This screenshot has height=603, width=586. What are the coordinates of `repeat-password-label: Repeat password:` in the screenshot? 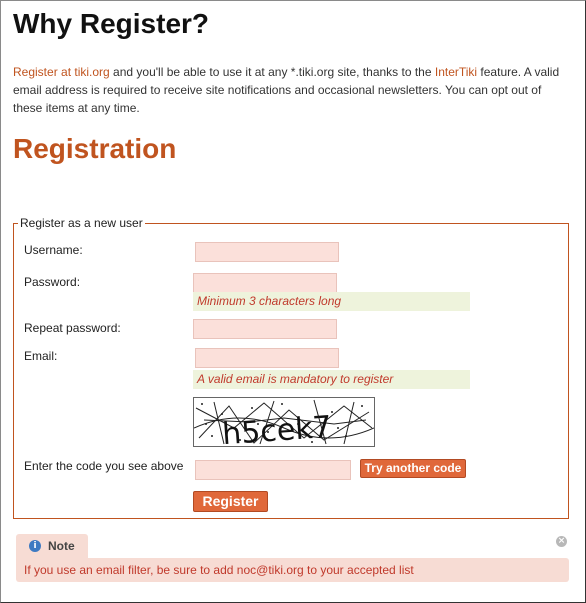 It's located at (72, 328).